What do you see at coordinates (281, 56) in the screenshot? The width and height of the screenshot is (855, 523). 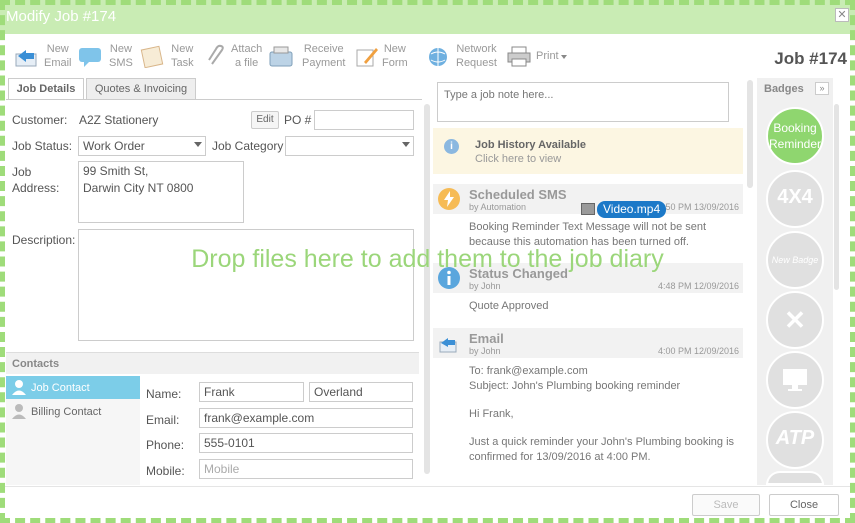 I see `cash-register-icon` at bounding box center [281, 56].